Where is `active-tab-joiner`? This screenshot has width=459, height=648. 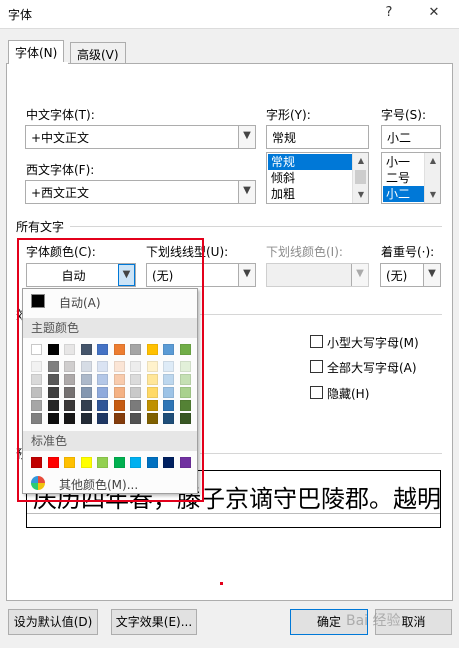 active-tab-joiner is located at coordinates (38, 63).